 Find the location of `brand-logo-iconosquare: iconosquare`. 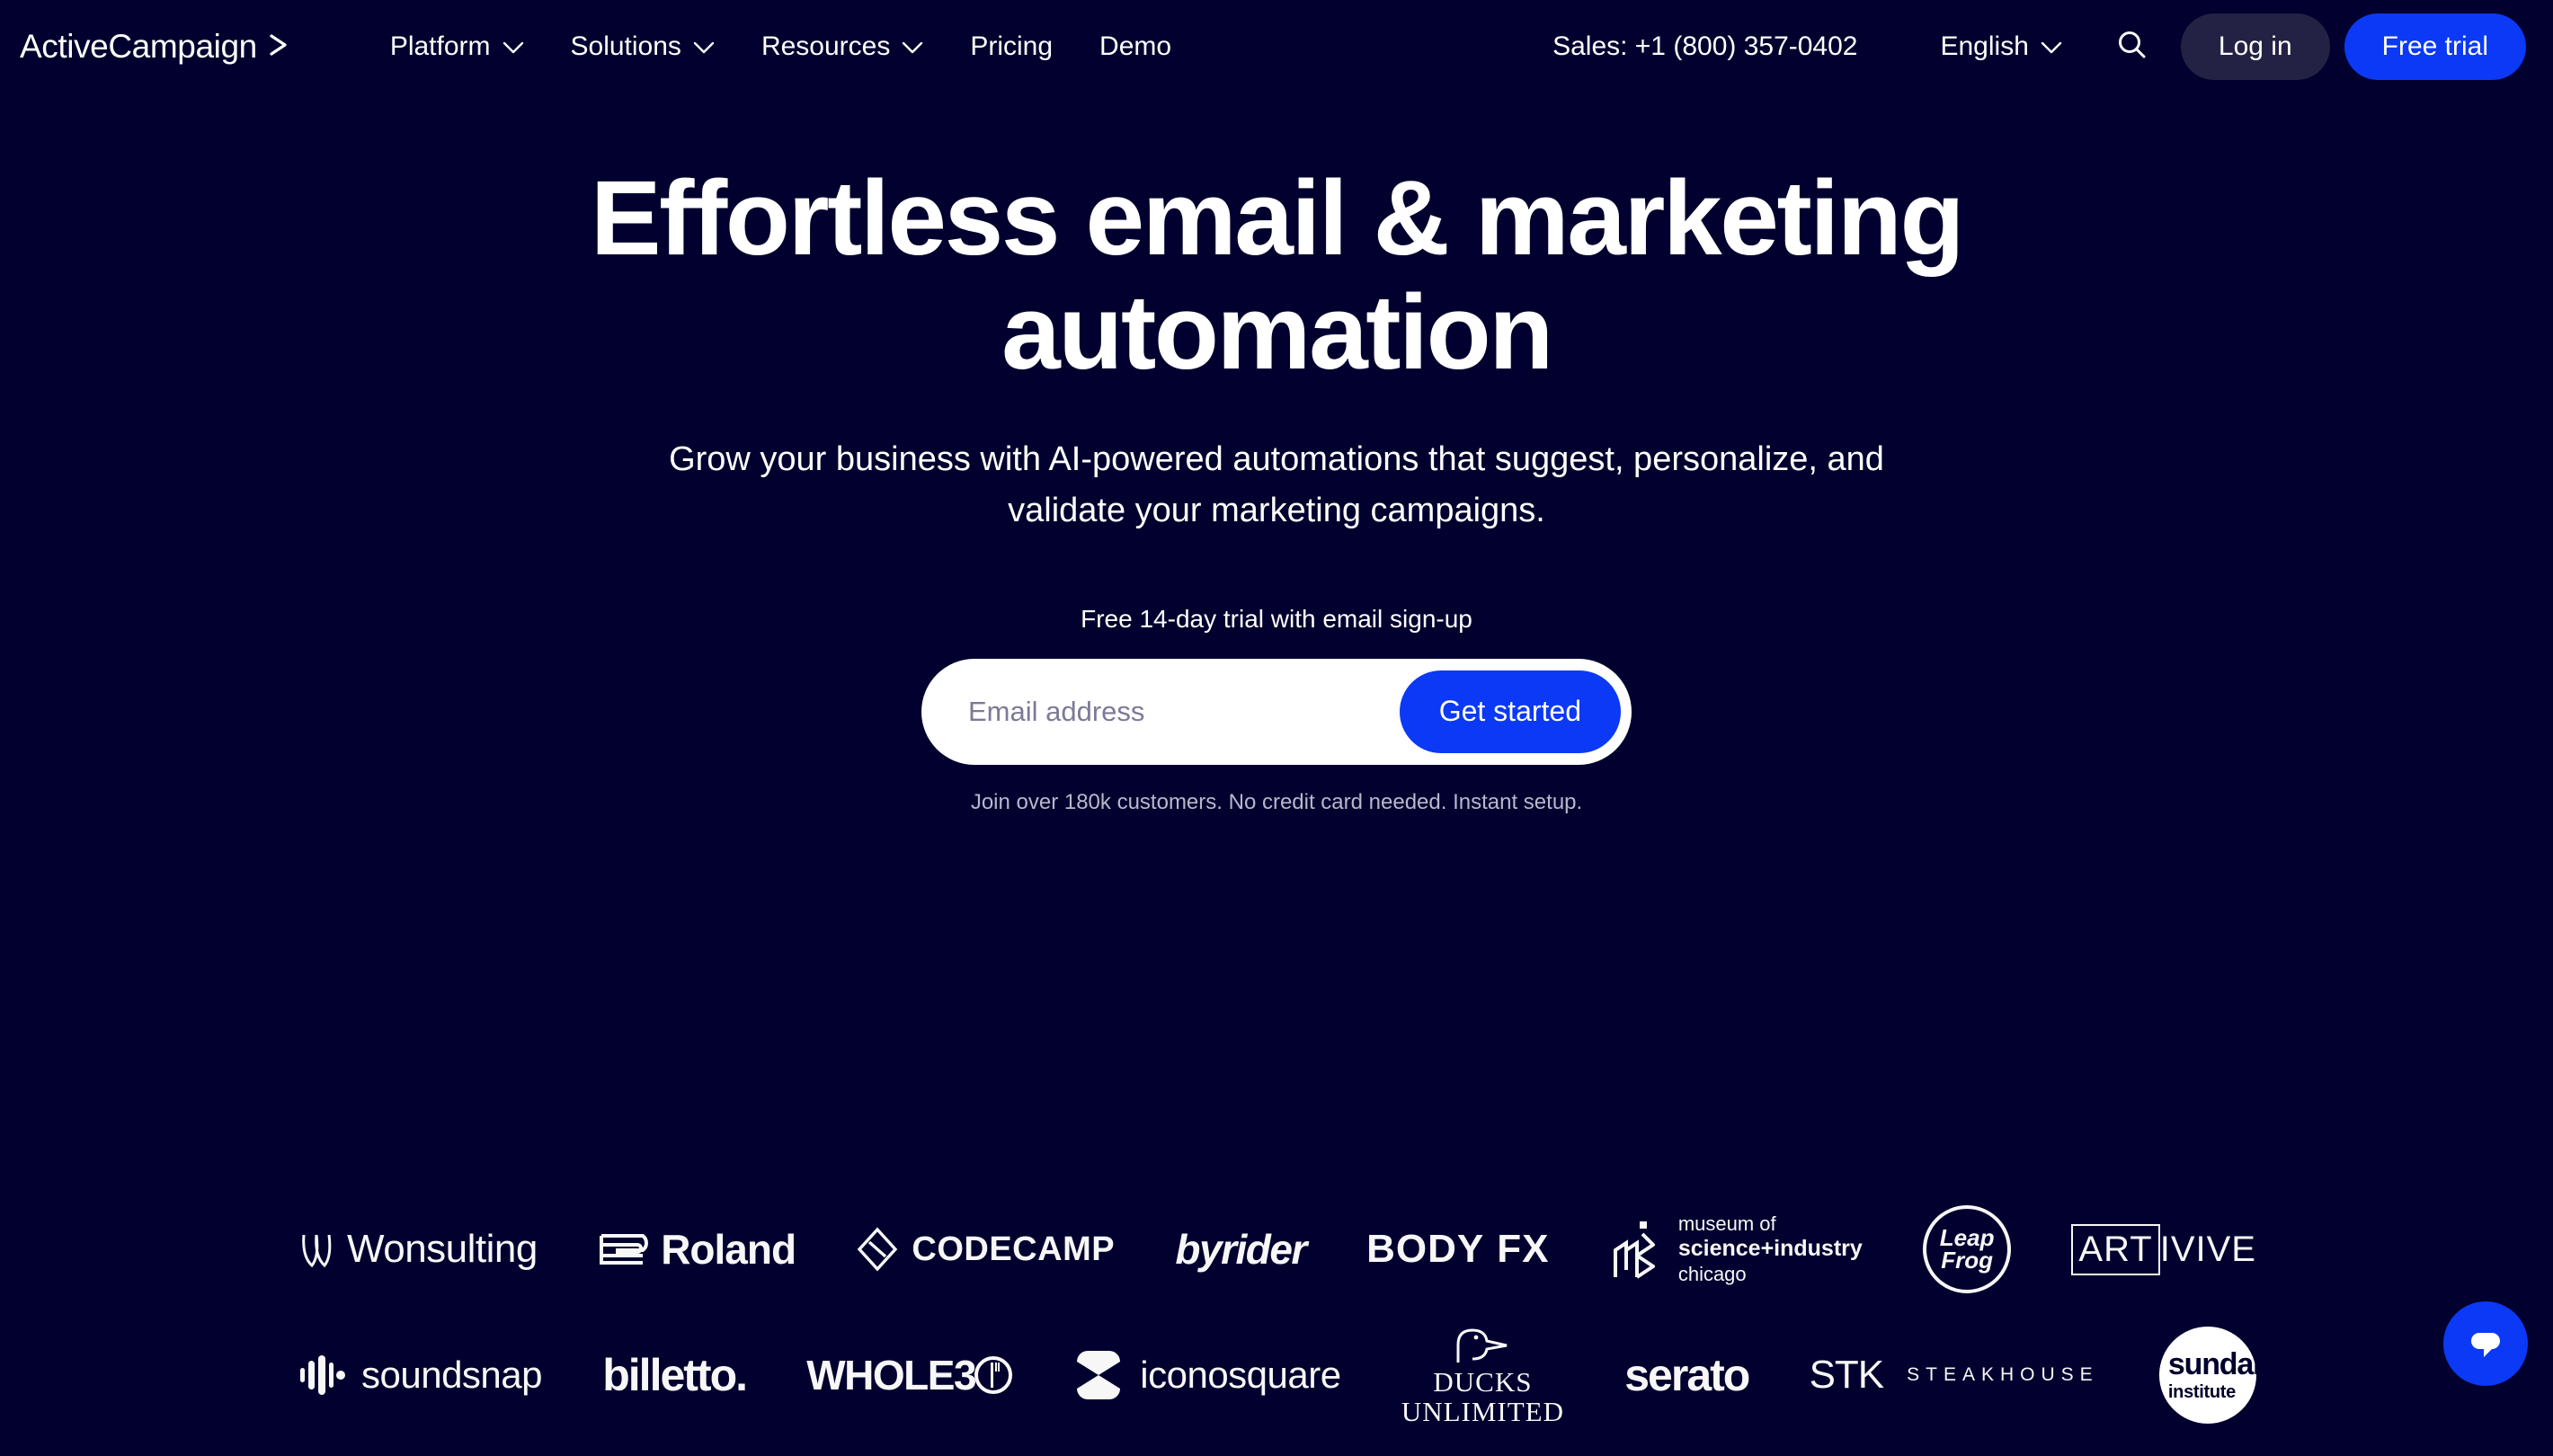

brand-logo-iconosquare: iconosquare is located at coordinates (1207, 1375).